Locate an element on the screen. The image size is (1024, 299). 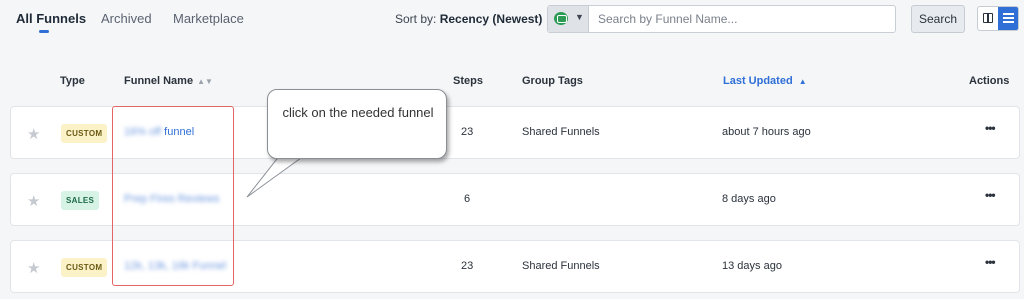
instruction-callout: click on the needed funnel is located at coordinates (357, 124).